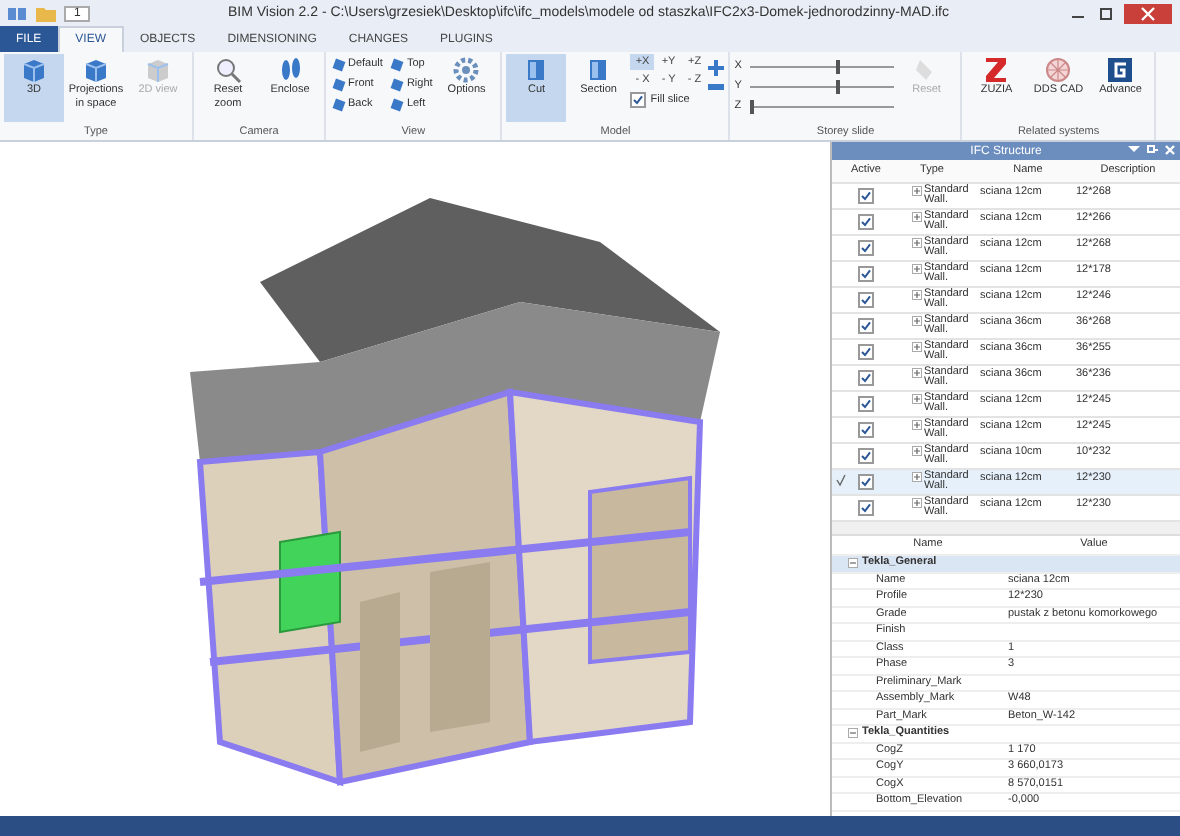 The width and height of the screenshot is (1180, 836). Describe the element at coordinates (1152, 150) in the screenshot. I see `pin-icon` at that location.